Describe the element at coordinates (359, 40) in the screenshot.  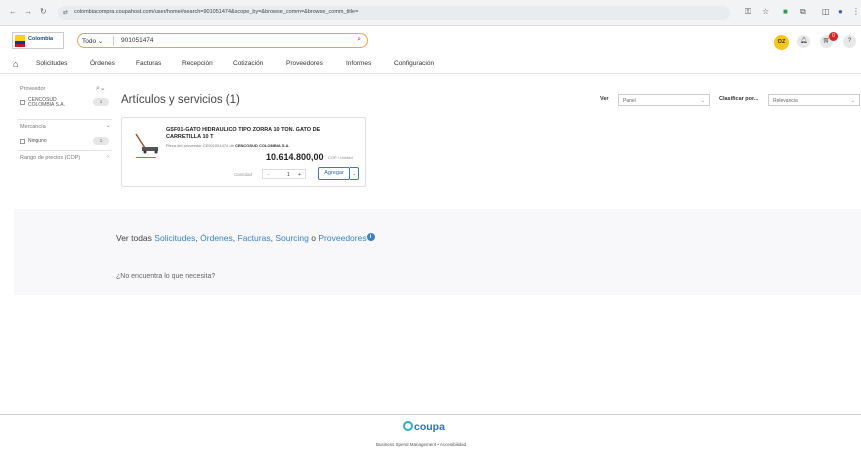
I see `search-icon: ⌕` at that location.